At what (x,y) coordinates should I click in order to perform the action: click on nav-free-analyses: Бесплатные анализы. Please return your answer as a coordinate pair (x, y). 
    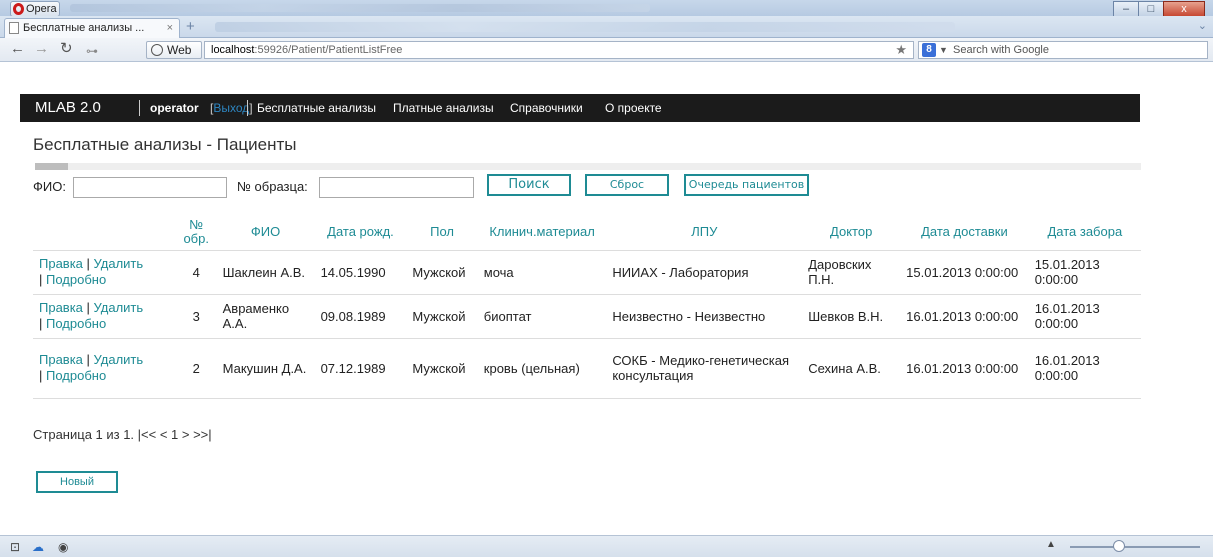
    Looking at the image, I should click on (316, 108).